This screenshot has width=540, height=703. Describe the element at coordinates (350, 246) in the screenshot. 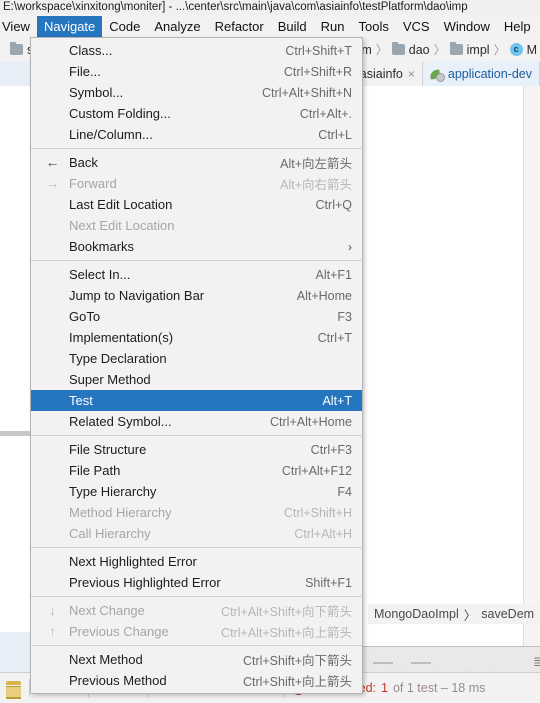

I see `chevron-right-icon: ›` at that location.